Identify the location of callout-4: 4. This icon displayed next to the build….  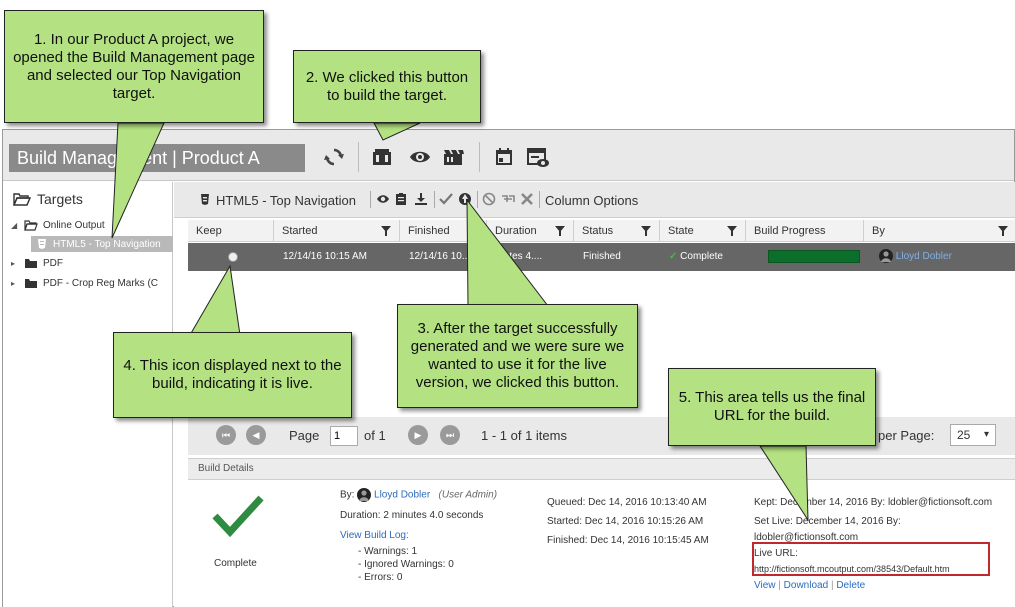
(232, 375).